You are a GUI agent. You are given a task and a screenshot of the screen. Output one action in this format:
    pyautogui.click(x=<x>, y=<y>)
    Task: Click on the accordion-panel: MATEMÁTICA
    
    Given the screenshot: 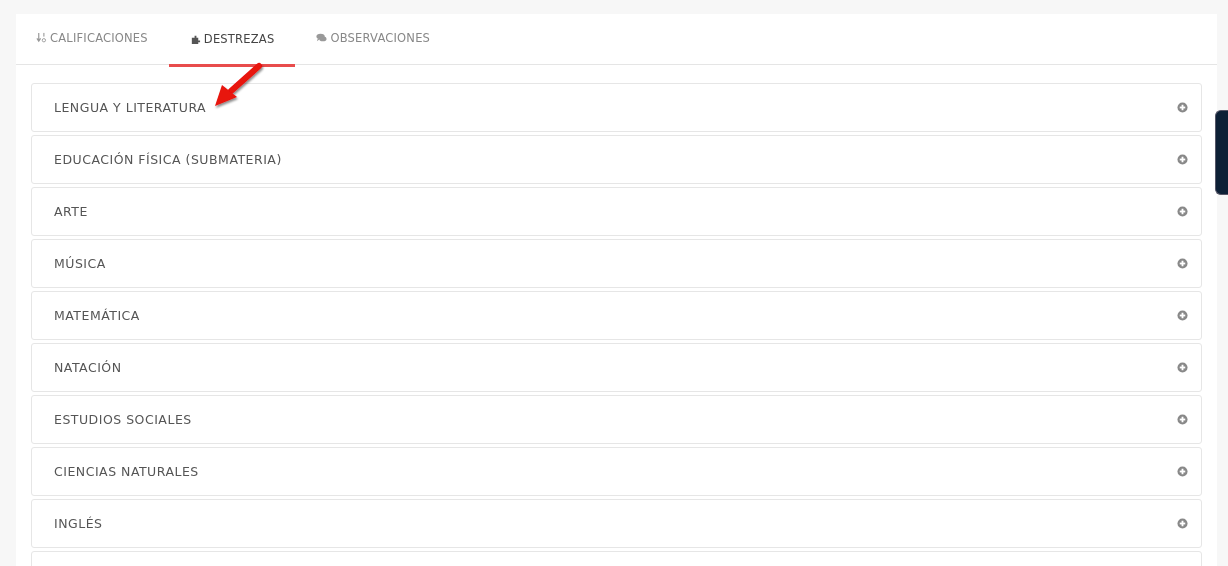 What is the action you would take?
    pyautogui.click(x=616, y=315)
    